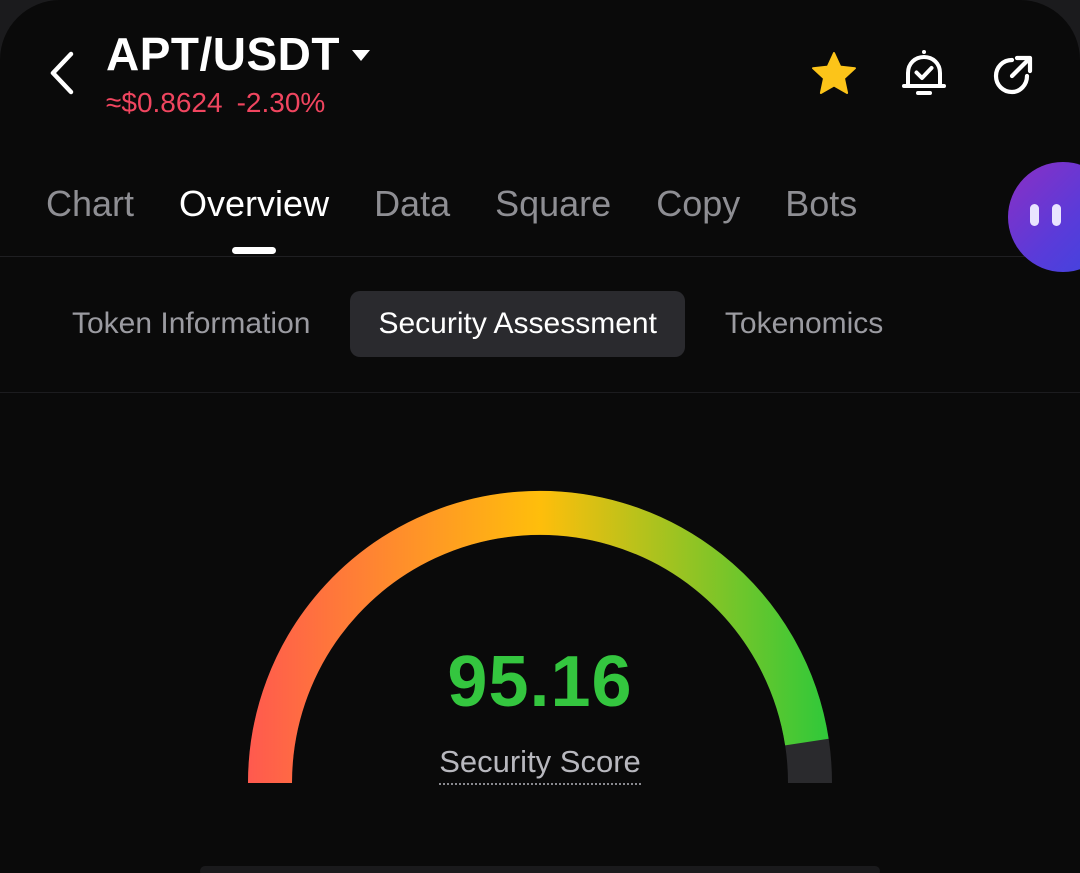 The image size is (1080, 873). I want to click on pair-selector: APT/USDT, so click(238, 54).